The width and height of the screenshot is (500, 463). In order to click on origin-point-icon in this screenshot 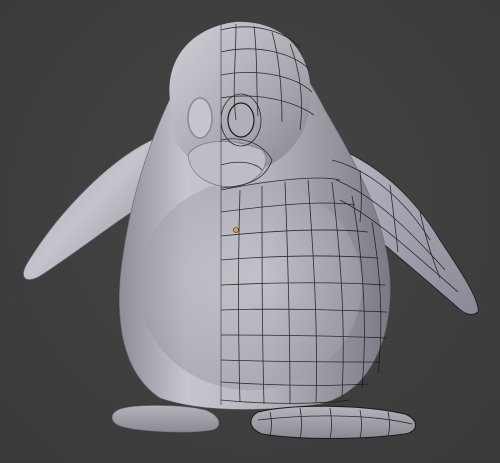, I will do `click(236, 230)`.